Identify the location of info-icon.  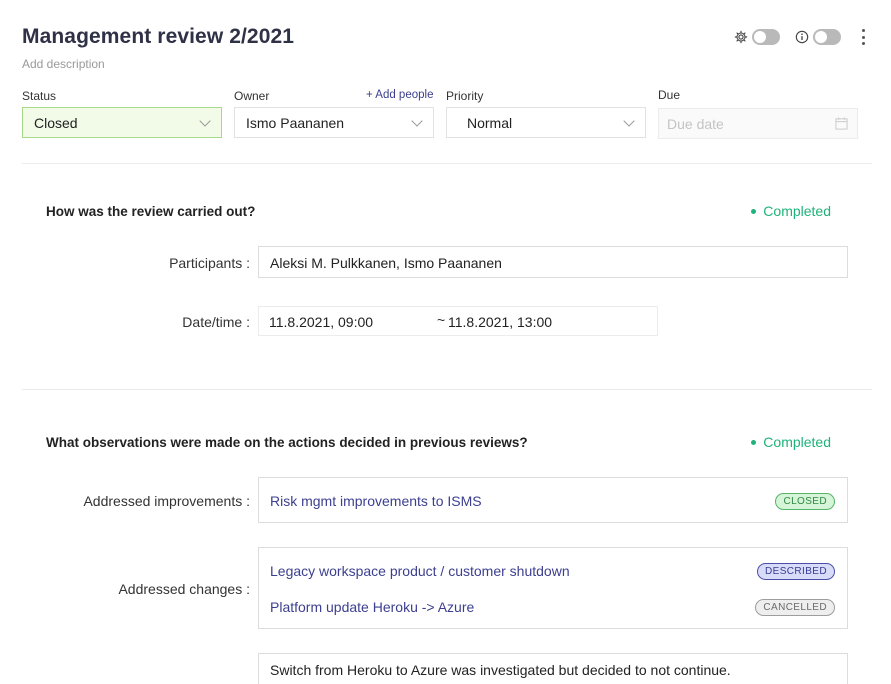
(801, 37).